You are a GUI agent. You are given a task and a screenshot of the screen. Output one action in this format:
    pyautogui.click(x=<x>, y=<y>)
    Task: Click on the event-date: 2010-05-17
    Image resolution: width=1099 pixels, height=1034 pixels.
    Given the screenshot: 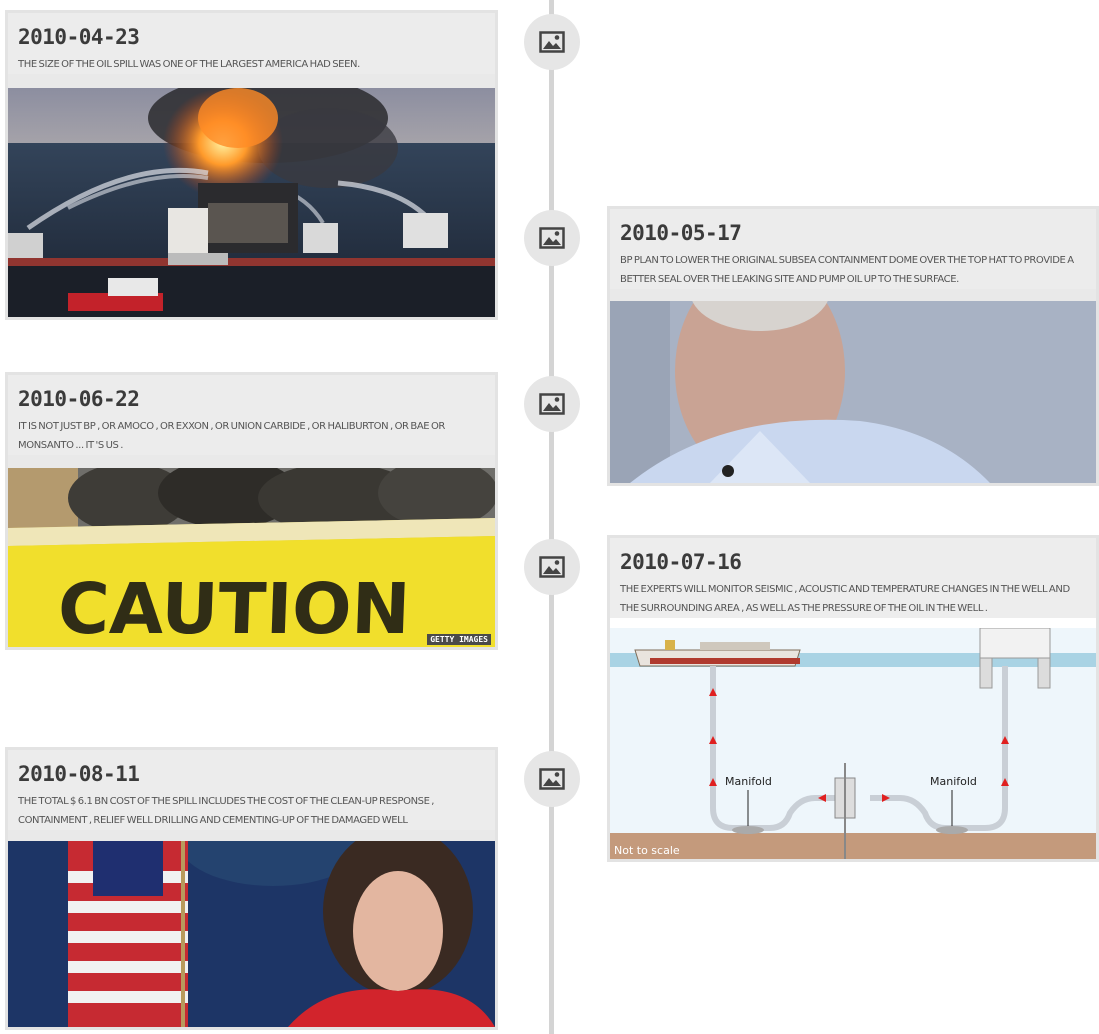 What is the action you would take?
    pyautogui.click(x=681, y=233)
    